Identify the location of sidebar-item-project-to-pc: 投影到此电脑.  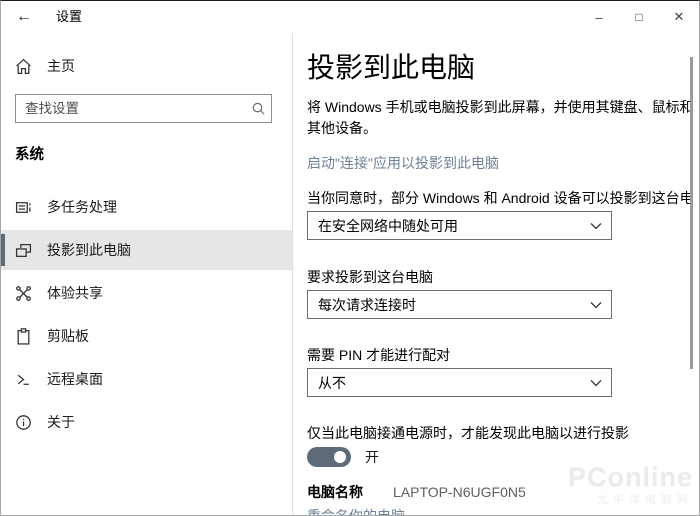
(146, 250).